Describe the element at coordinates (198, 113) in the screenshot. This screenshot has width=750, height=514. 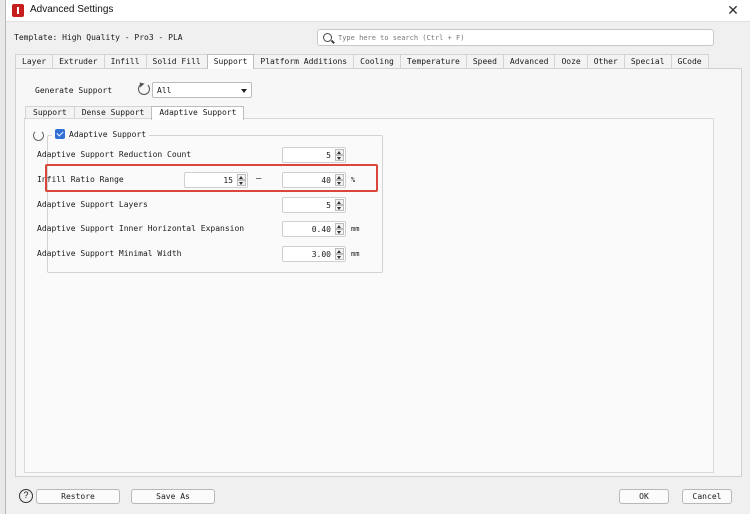
I see `subtab-adaptive-support: Adaptive Support` at that location.